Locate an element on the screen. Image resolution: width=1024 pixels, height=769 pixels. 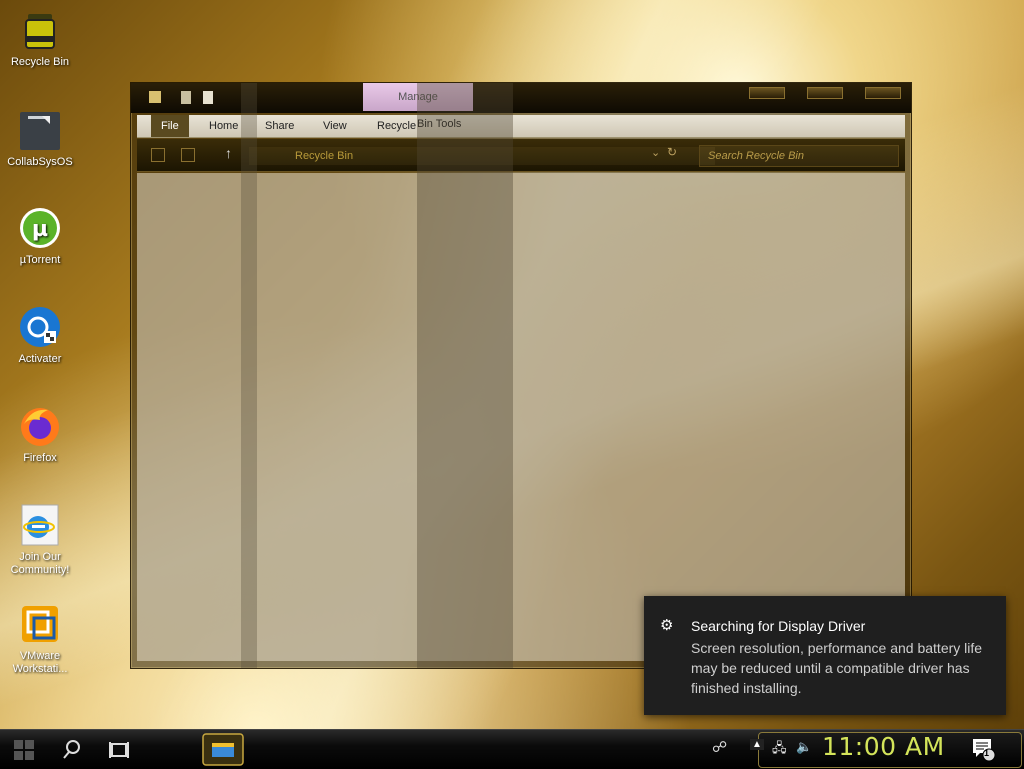
desktop-icon-label: CollabSysOS is located at coordinates (40, 162).